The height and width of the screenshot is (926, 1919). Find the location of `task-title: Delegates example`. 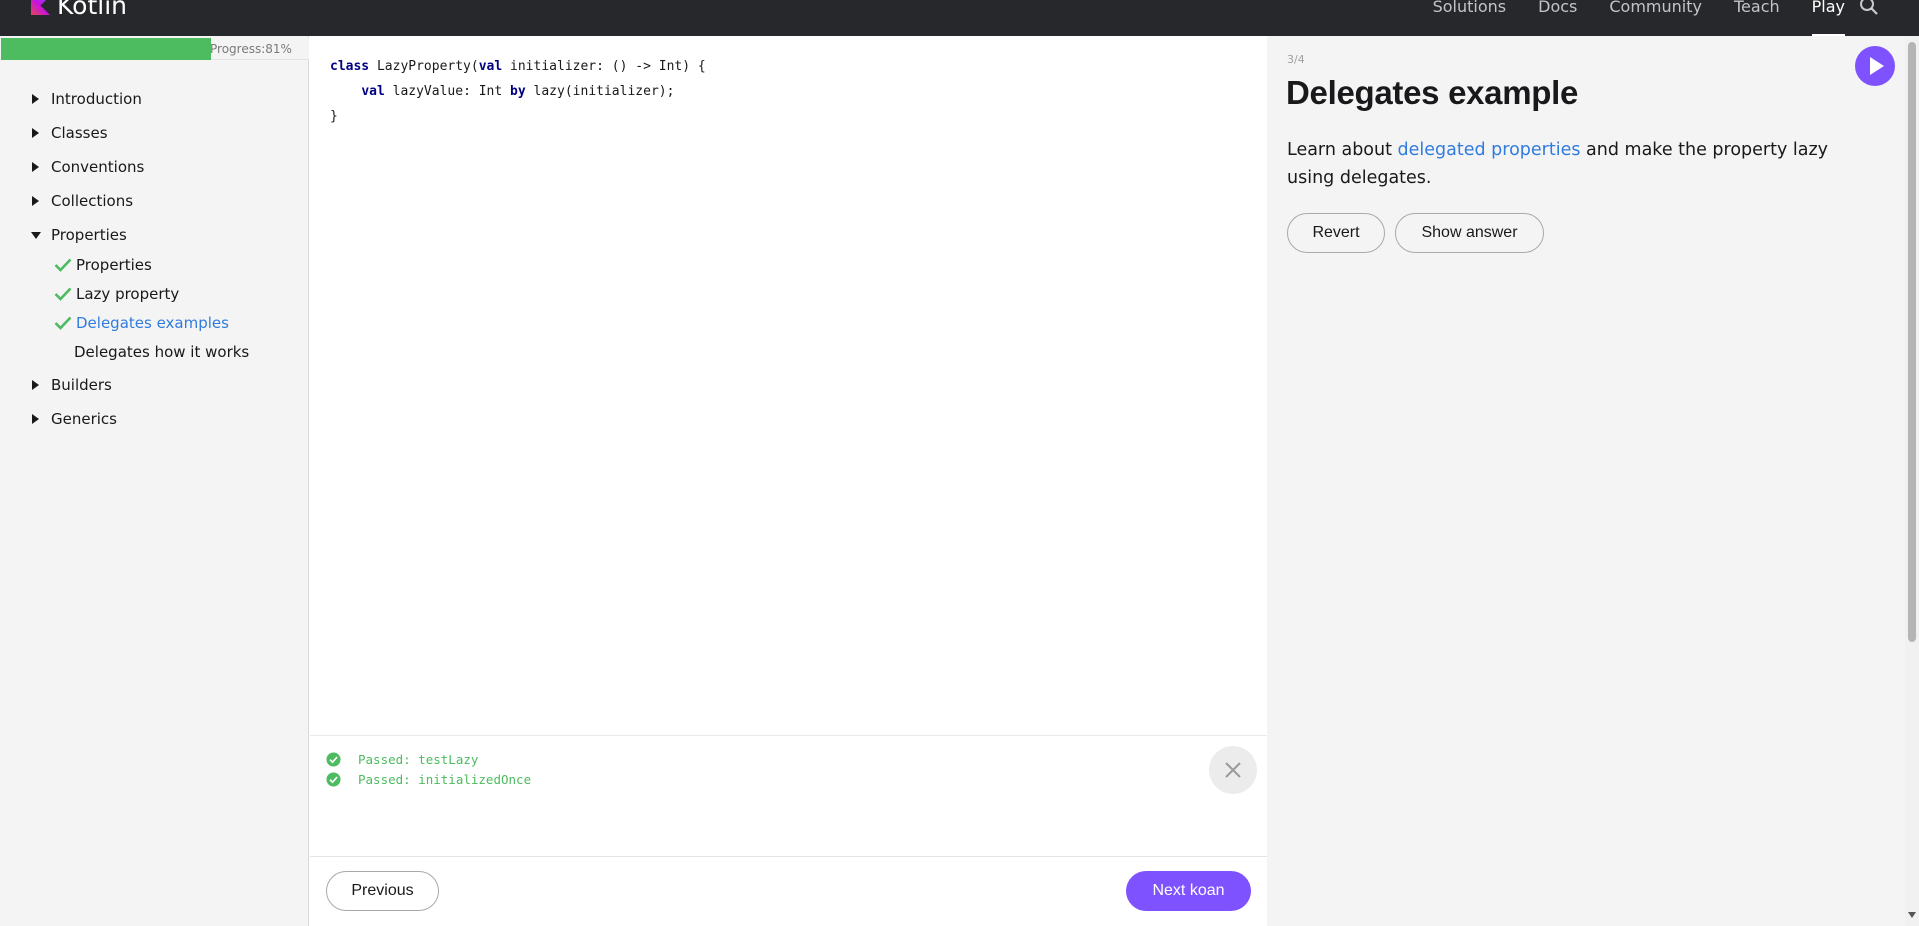

task-title: Delegates example is located at coordinates (1432, 92).